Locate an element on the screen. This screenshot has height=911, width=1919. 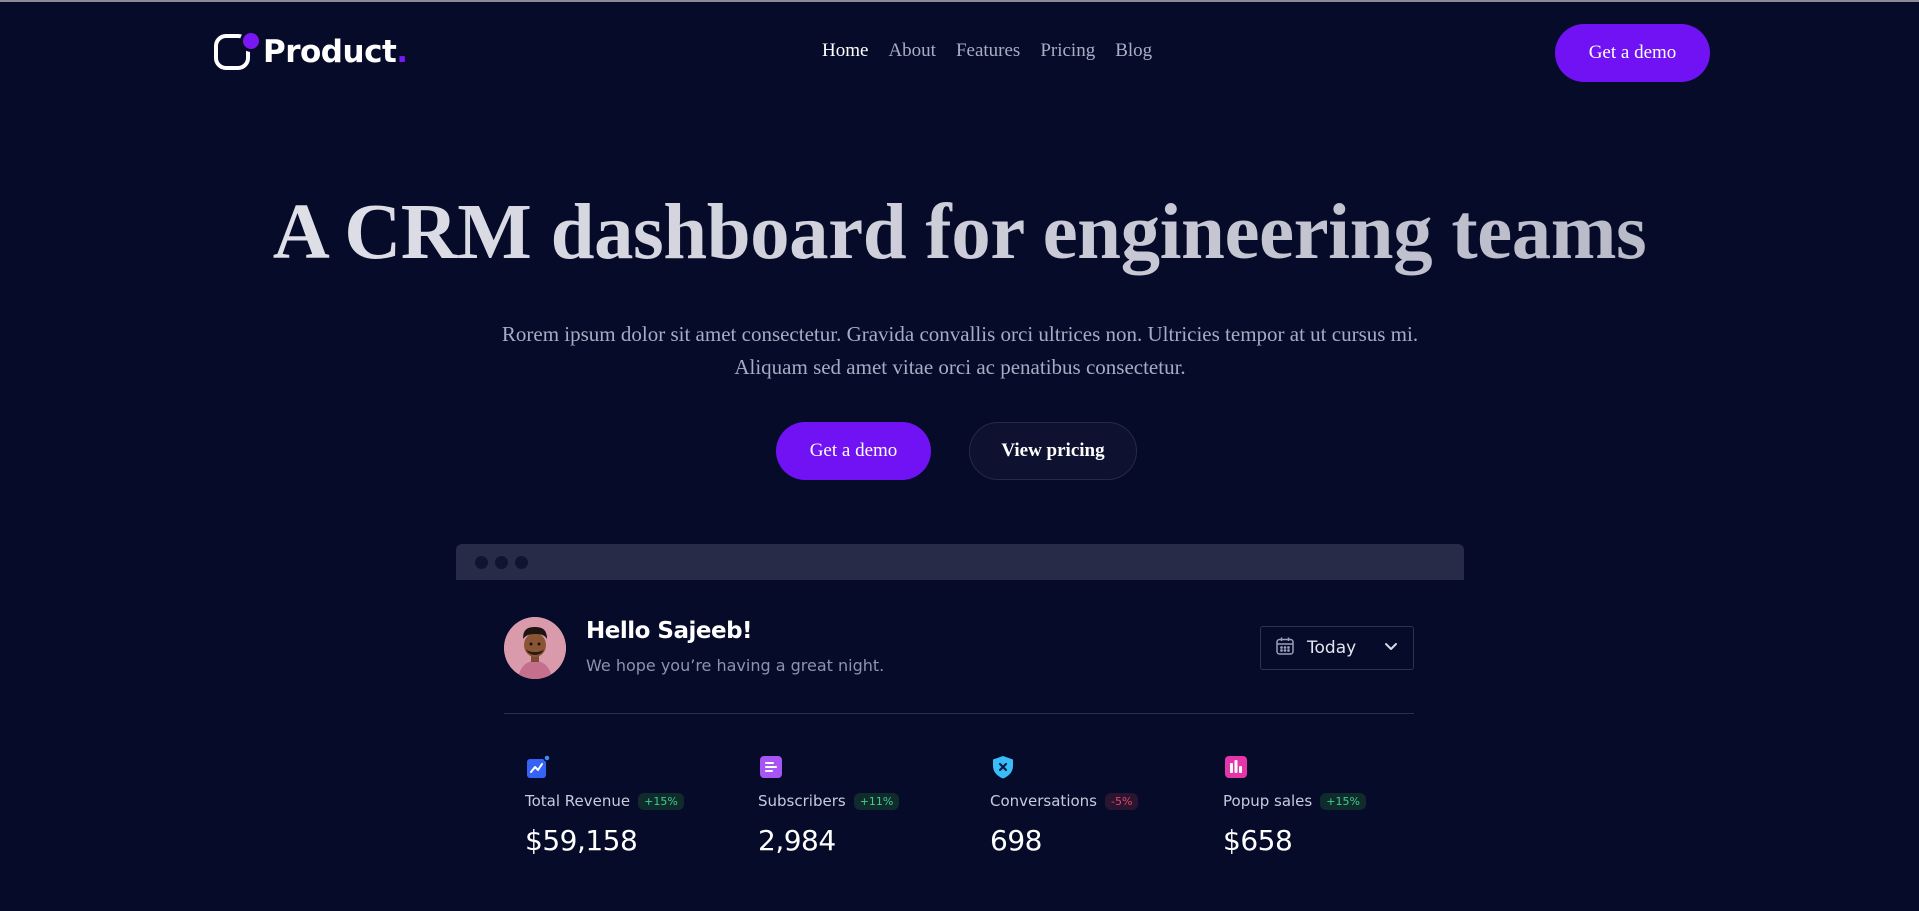
logo-period: . is located at coordinates (402, 52).